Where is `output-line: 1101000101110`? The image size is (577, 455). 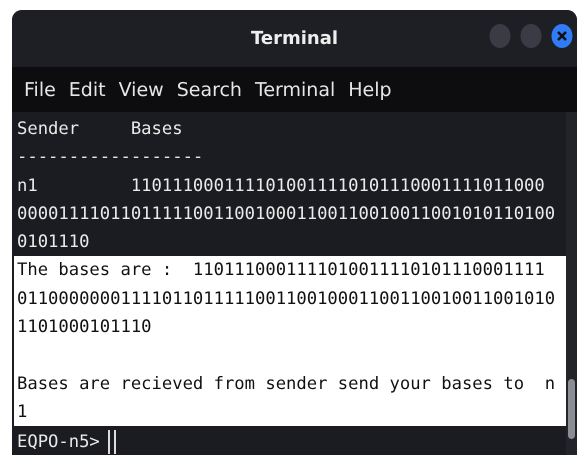 output-line: 1101000101110 is located at coordinates (84, 328).